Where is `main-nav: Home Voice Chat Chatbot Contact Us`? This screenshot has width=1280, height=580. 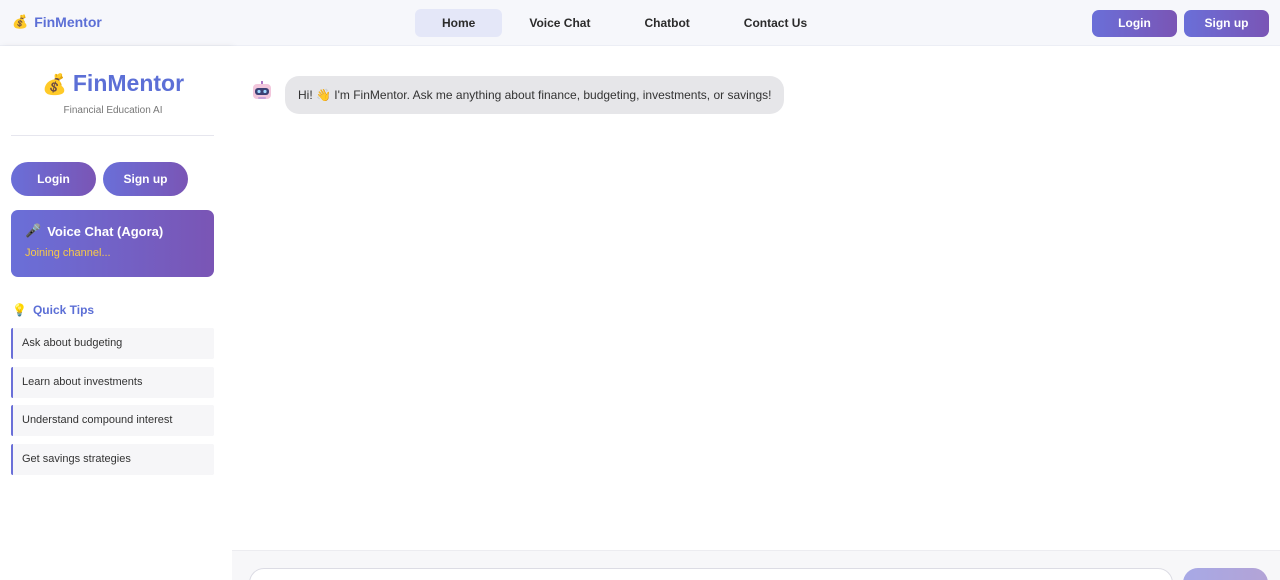
main-nav: Home Voice Chat Chatbot Contact Us is located at coordinates (624, 23).